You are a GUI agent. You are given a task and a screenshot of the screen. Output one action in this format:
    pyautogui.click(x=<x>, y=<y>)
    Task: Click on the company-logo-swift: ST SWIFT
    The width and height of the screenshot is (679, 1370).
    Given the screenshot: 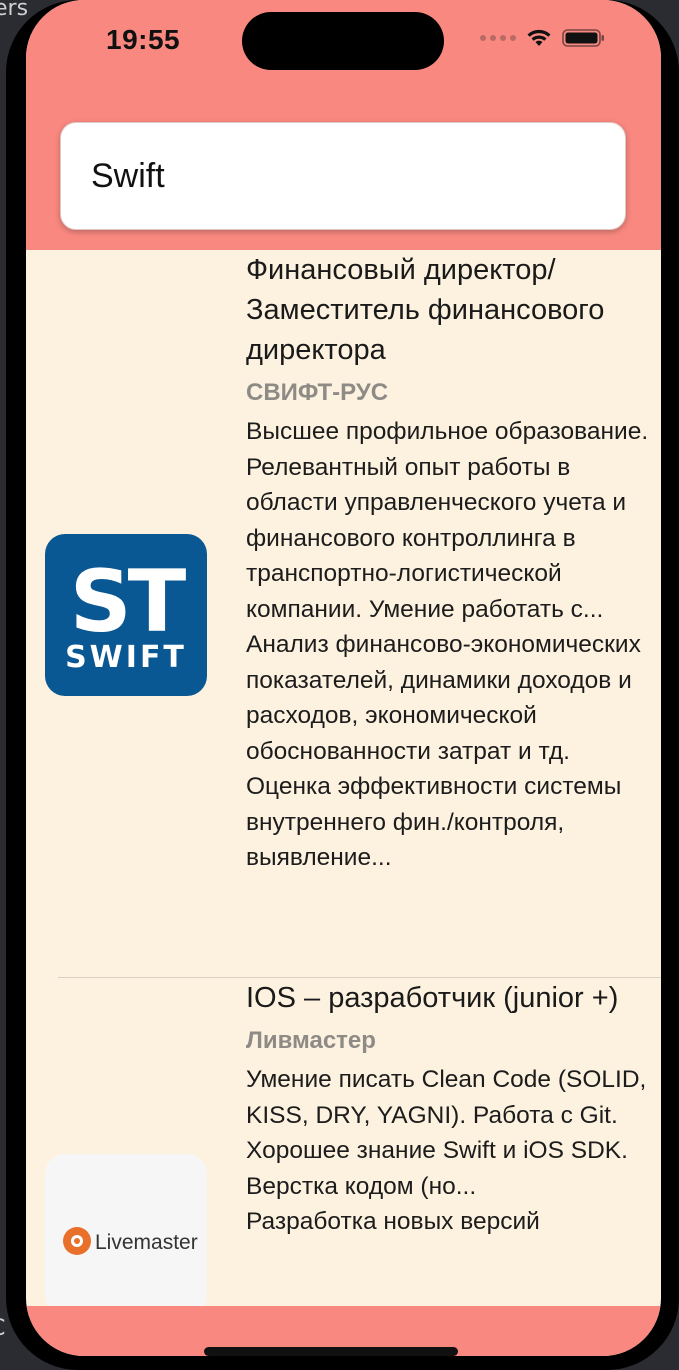 What is the action you would take?
    pyautogui.click(x=126, y=615)
    